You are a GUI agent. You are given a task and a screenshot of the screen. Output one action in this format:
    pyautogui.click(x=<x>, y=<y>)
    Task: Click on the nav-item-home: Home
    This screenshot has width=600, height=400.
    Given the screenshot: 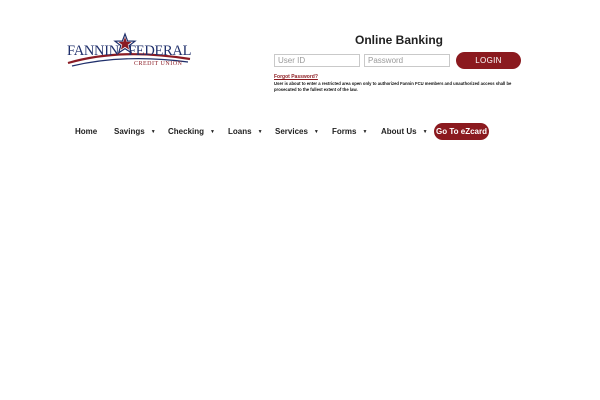 What is the action you would take?
    pyautogui.click(x=86, y=132)
    